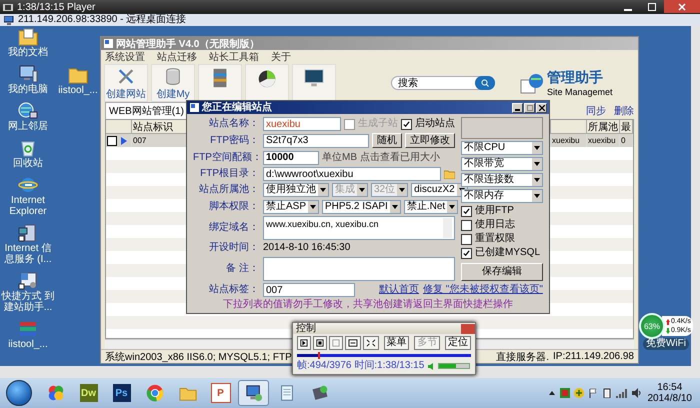 The height and width of the screenshot is (408, 700). I want to click on panel-title: 控制, so click(306, 328).